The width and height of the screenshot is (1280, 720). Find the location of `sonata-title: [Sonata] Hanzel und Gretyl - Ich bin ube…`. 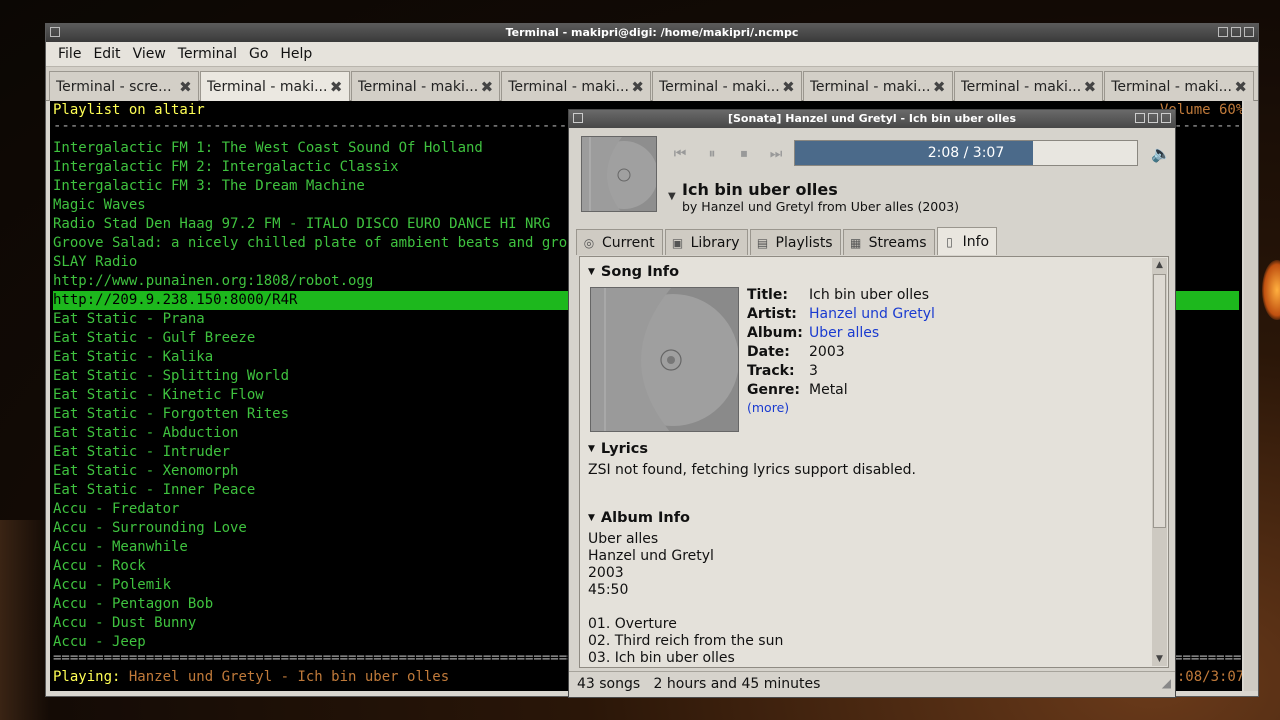

sonata-title: [Sonata] Hanzel und Gretyl - Ich bin ube… is located at coordinates (872, 118).